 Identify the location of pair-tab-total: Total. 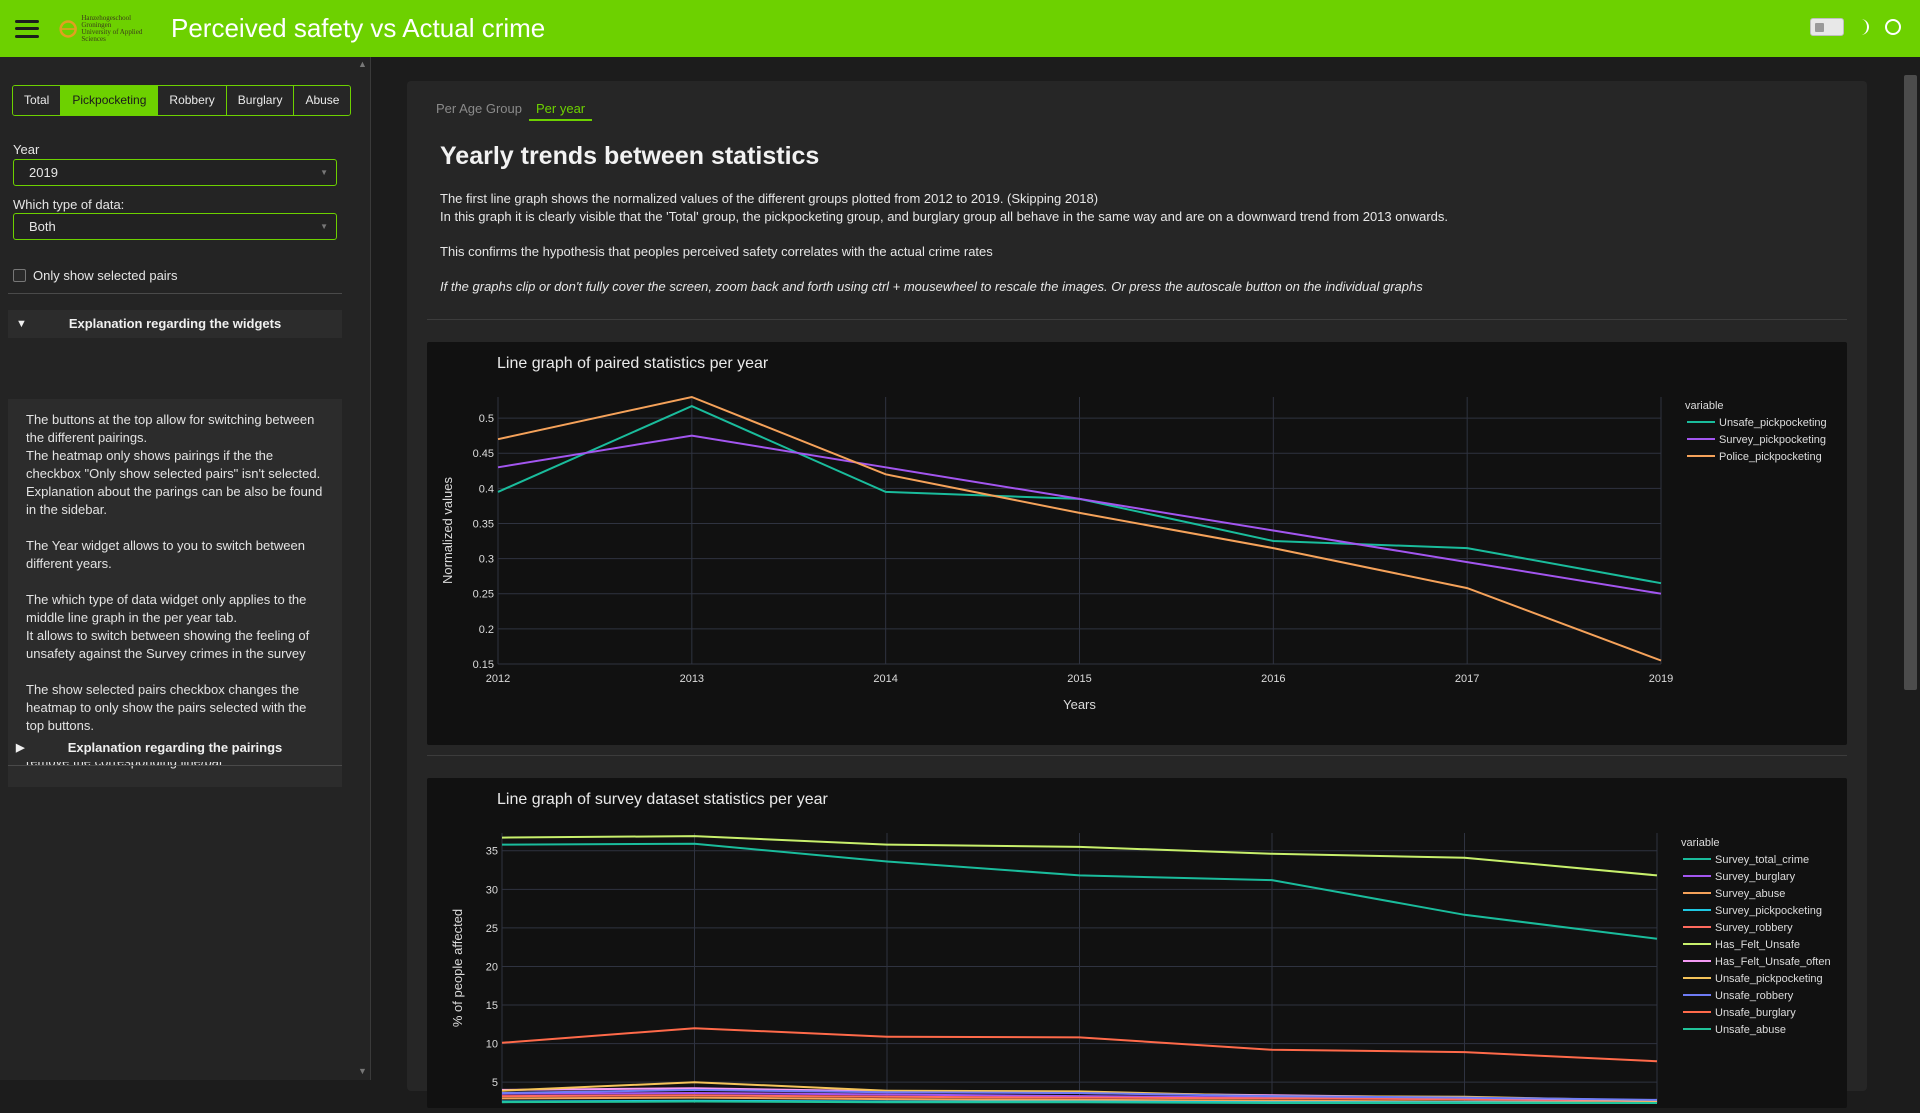
(37, 100).